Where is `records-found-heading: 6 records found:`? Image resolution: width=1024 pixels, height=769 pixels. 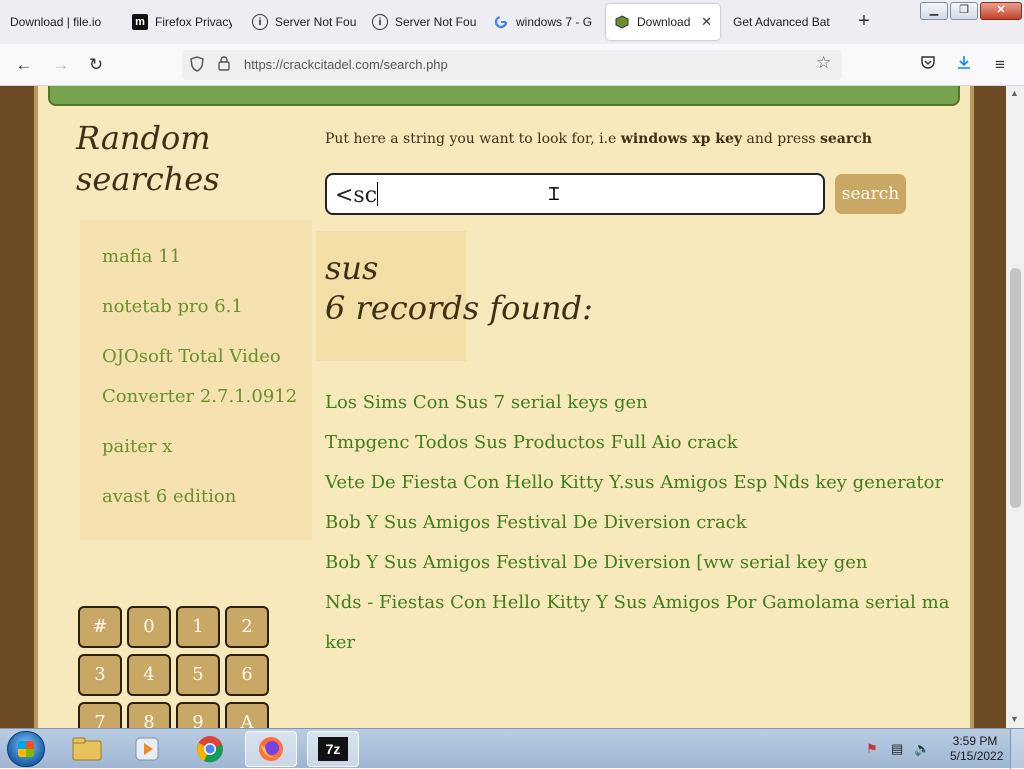
records-found-heading: 6 records found: is located at coordinates (459, 308).